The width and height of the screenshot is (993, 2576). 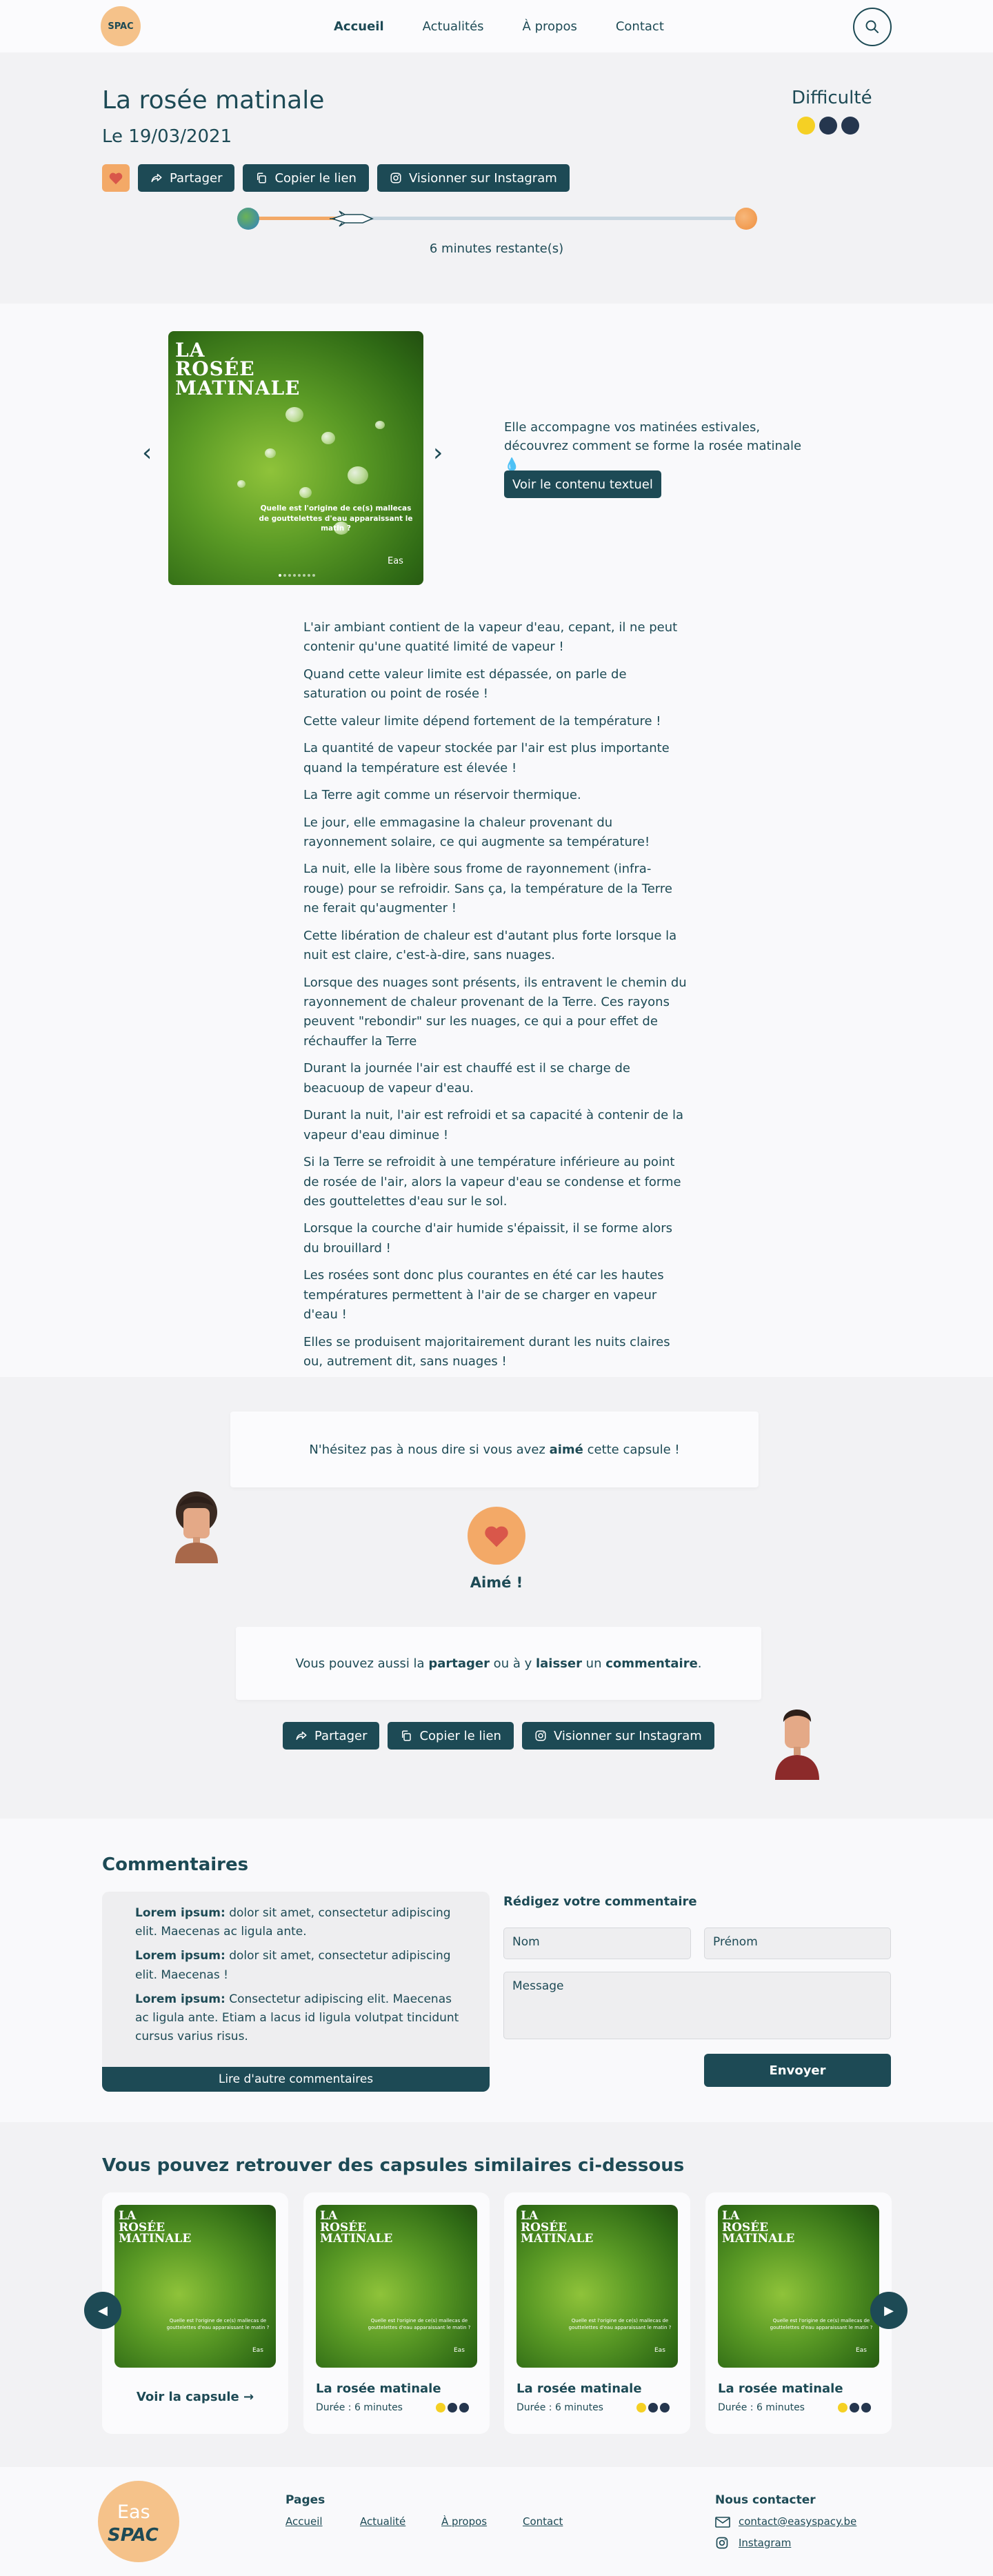 I want to click on caret-left-icon: ◀, so click(x=103, y=2310).